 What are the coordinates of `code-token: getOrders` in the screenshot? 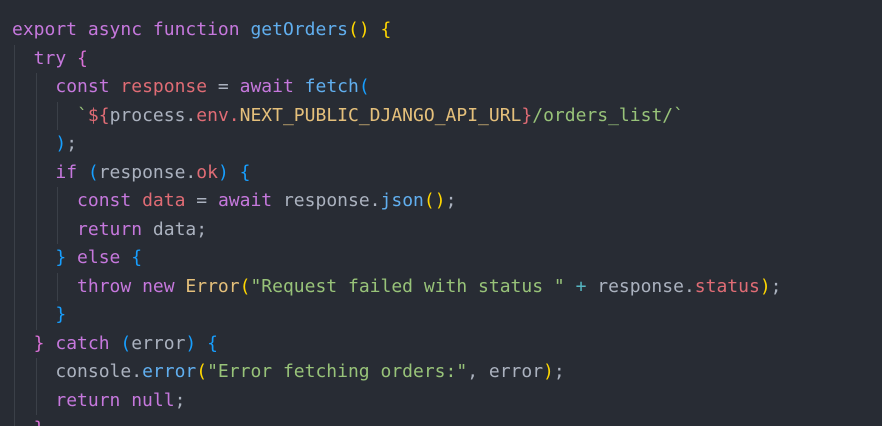 It's located at (299, 29).